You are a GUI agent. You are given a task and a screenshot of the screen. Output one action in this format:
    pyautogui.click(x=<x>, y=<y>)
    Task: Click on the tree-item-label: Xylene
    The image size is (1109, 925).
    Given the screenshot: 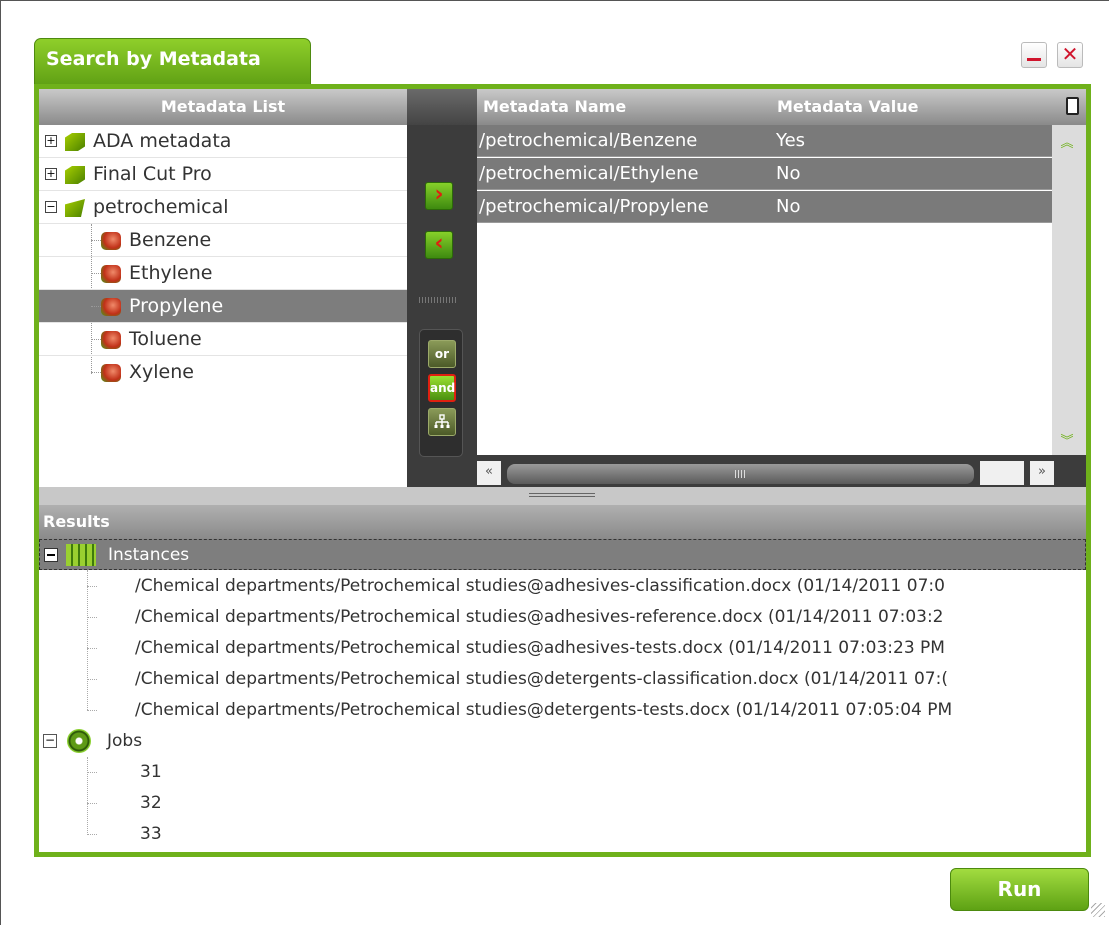 What is the action you would take?
    pyautogui.click(x=161, y=372)
    